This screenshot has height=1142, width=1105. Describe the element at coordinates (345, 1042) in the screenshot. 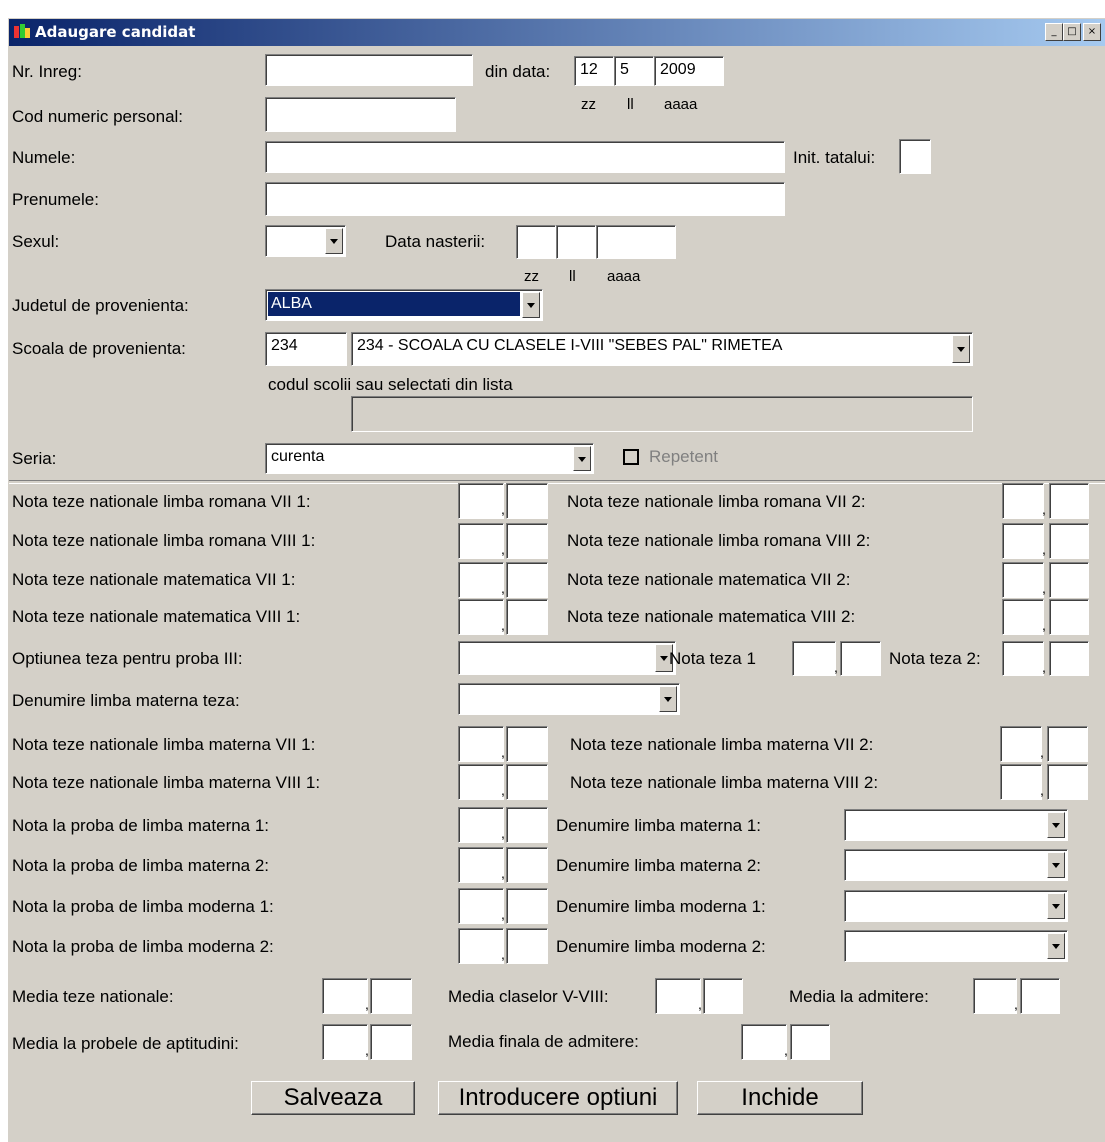

I see `media-aptitudini-int` at that location.